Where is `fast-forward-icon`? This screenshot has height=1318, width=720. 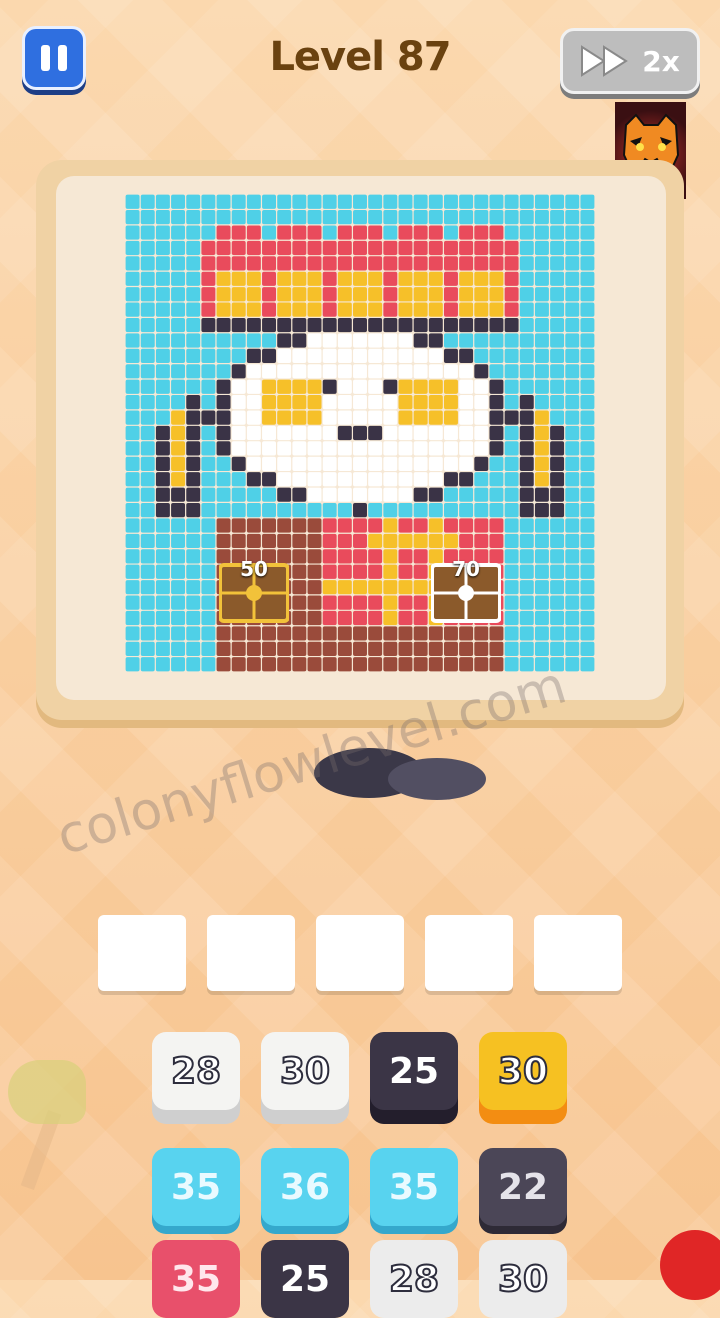
fast-forward-icon is located at coordinates (605, 61).